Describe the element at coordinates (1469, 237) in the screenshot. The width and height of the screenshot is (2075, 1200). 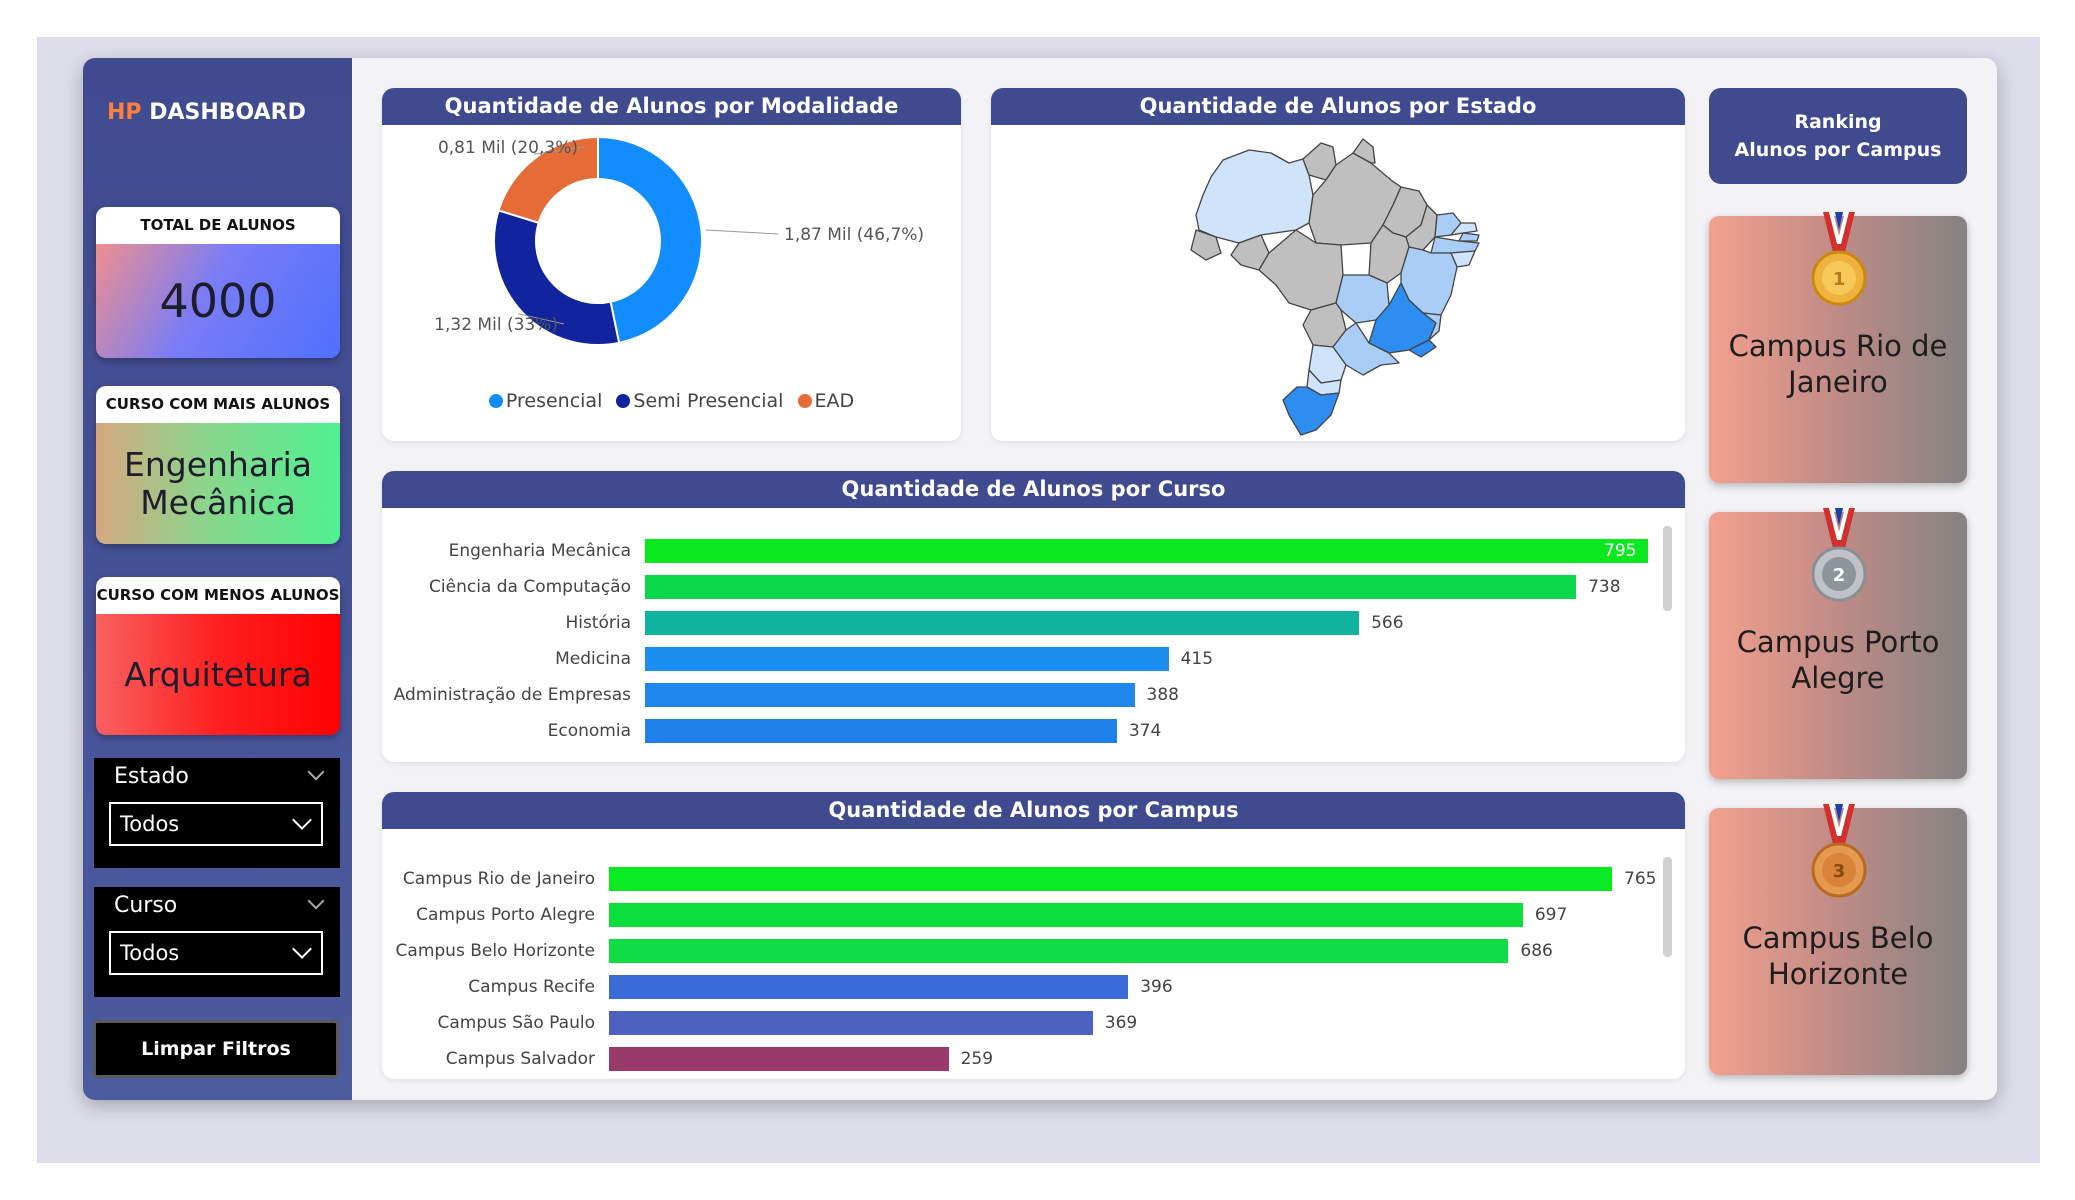
I see `map-state-pb` at that location.